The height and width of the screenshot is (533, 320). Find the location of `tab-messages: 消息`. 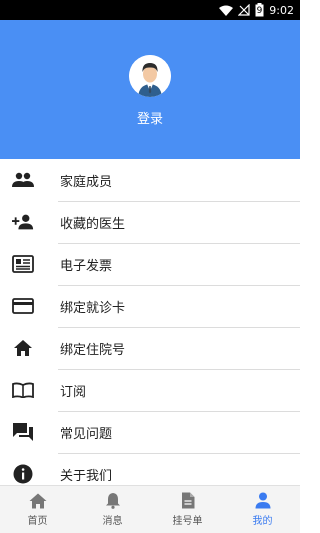

tab-messages: 消息 is located at coordinates (112, 509).